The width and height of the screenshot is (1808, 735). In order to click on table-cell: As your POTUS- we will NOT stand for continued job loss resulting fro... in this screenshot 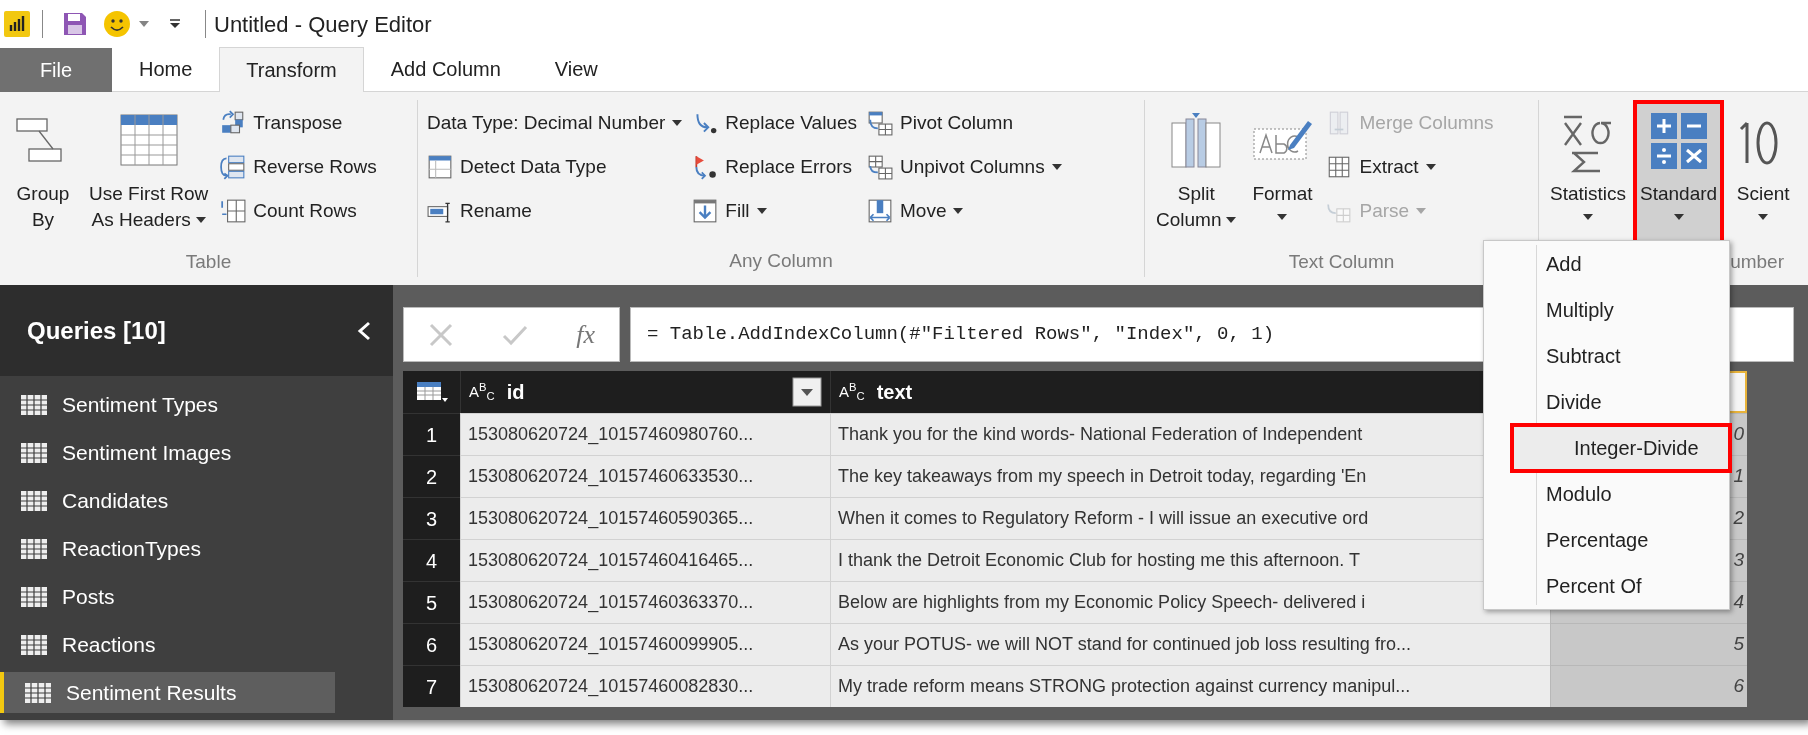, I will do `click(1190, 644)`.